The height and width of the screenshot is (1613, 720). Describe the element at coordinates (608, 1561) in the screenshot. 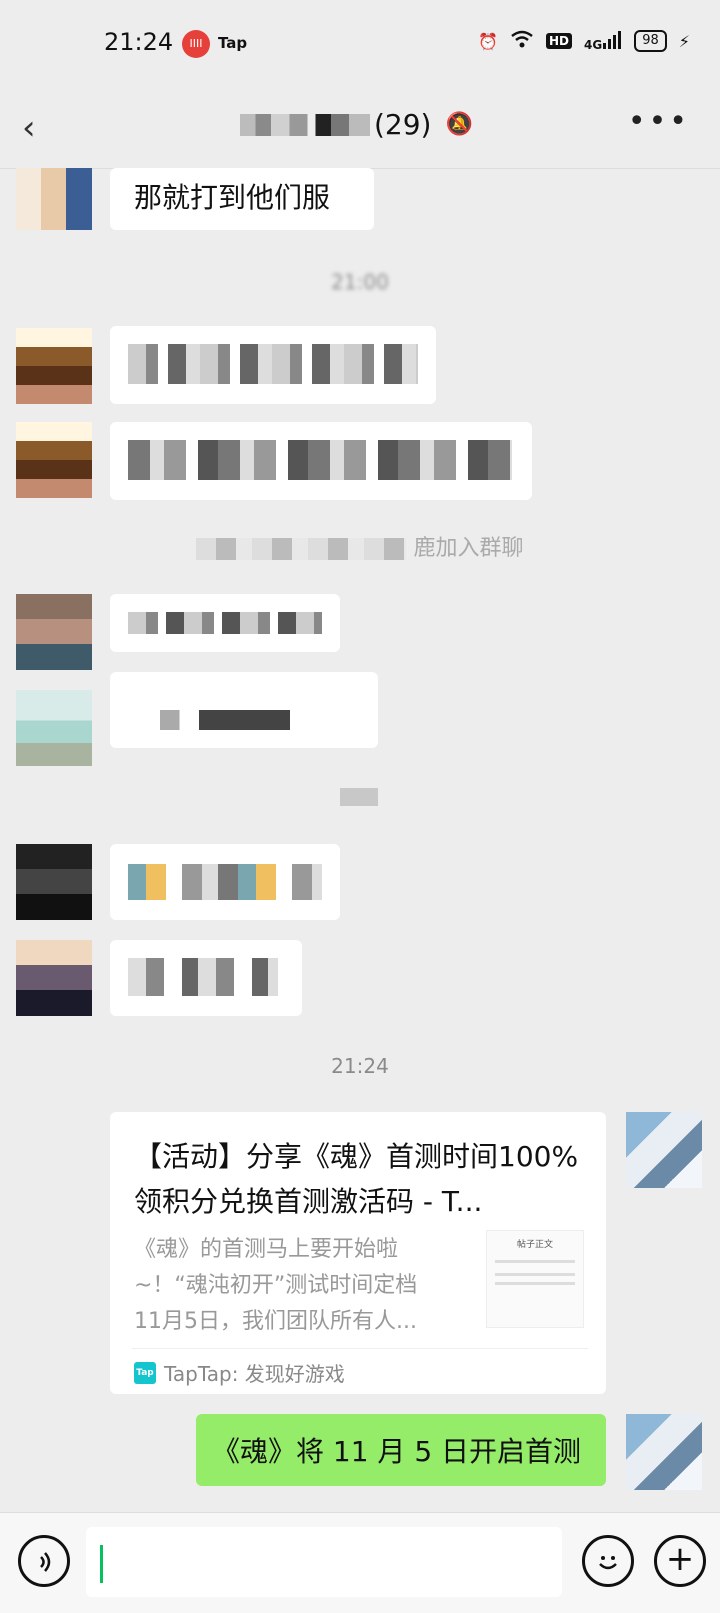

I see `emoji-icon` at that location.